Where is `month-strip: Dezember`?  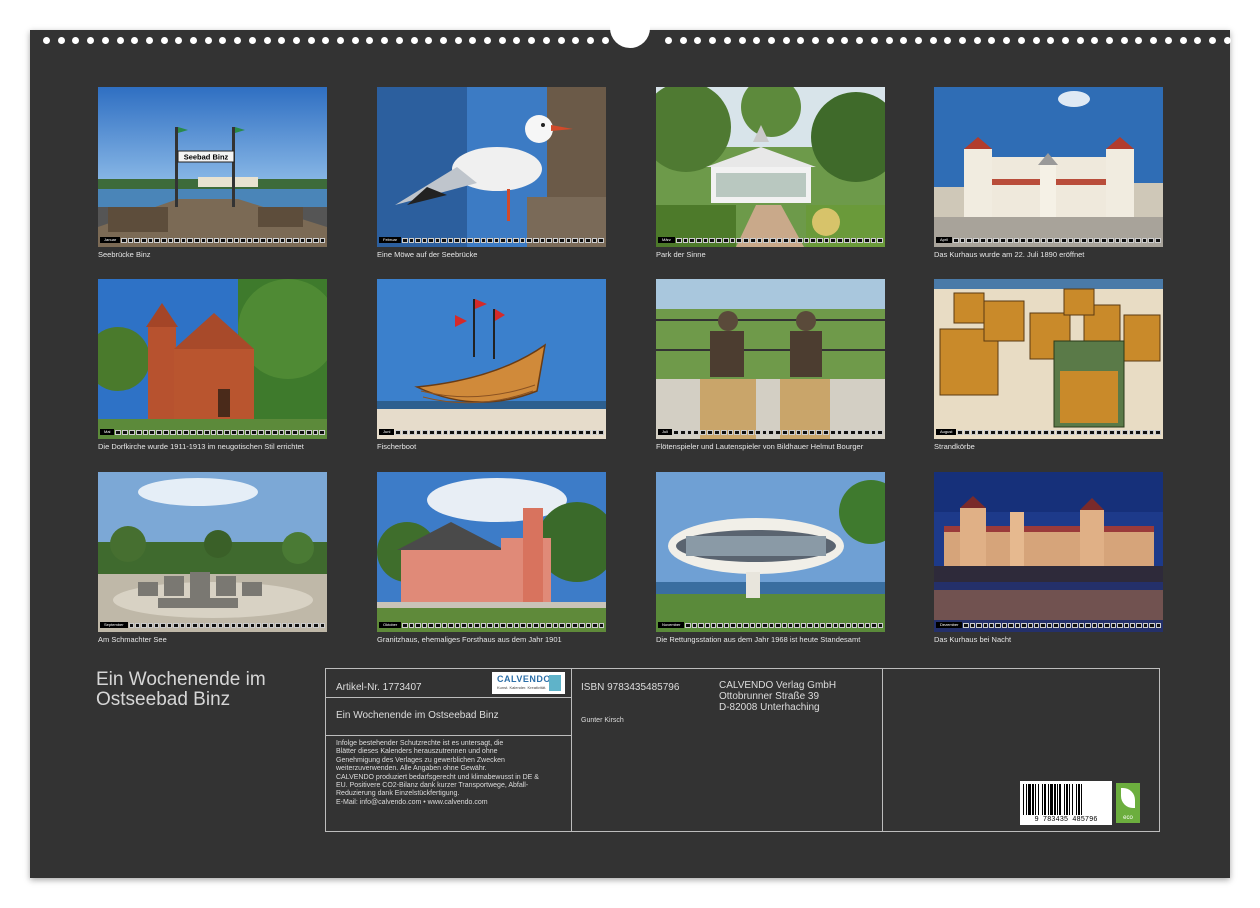 month-strip: Dezember is located at coordinates (1049, 625).